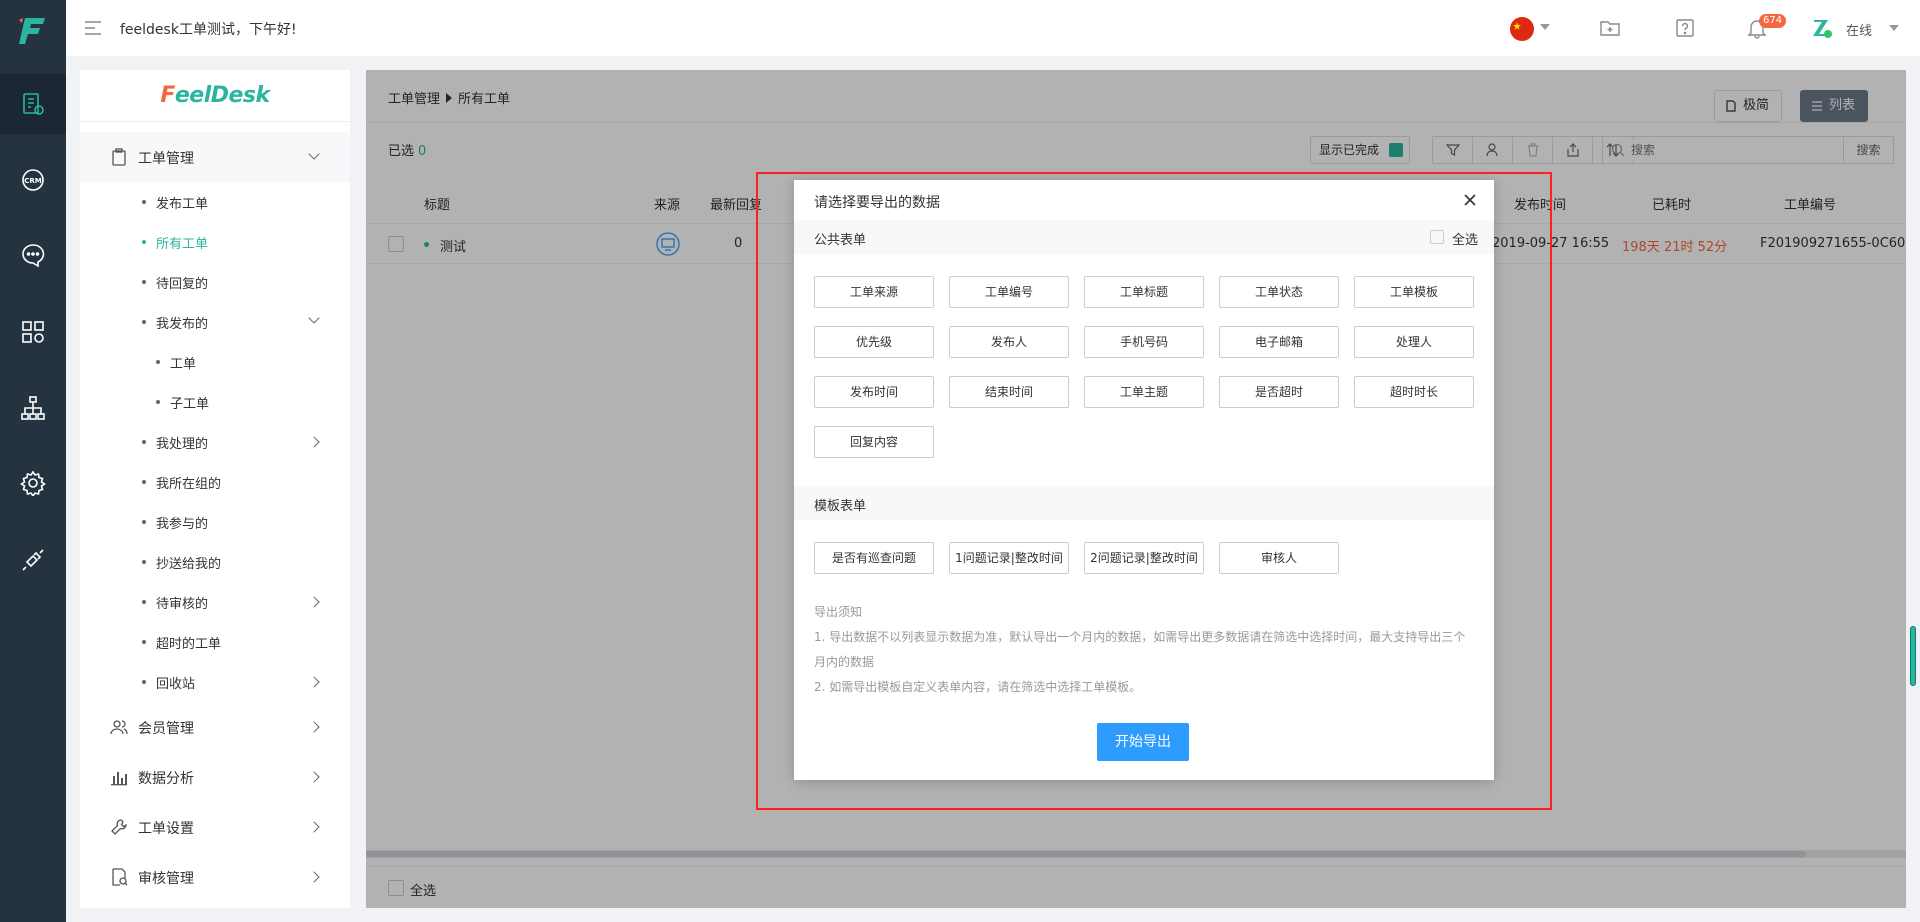 The width and height of the screenshot is (1920, 922). Describe the element at coordinates (166, 729) in the screenshot. I see `sidebar-group-label: 会员管理` at that location.